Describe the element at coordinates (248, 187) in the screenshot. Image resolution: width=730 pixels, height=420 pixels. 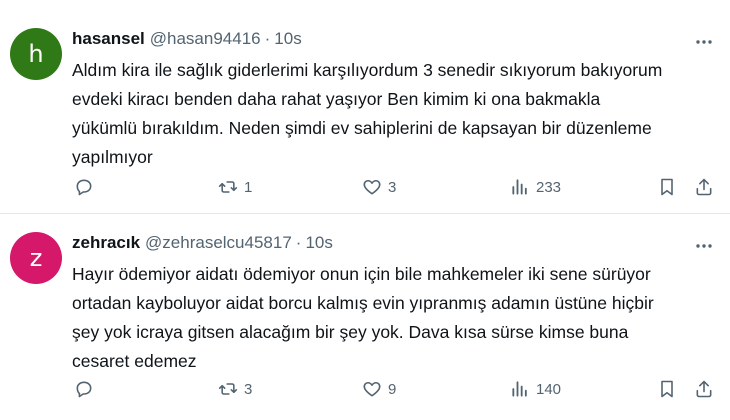
I see `repost-count: 1` at that location.